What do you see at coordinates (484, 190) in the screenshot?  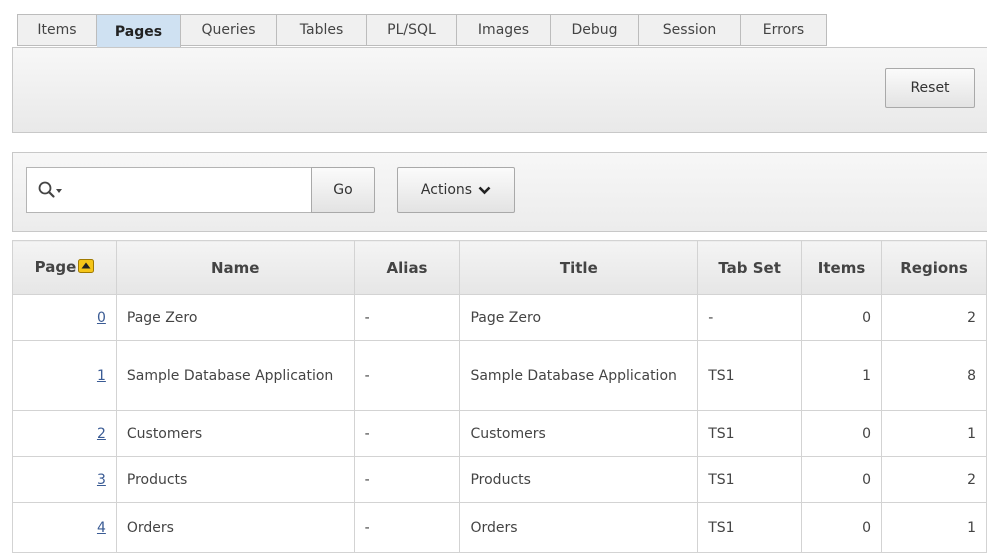 I see `chevron-down-icon` at bounding box center [484, 190].